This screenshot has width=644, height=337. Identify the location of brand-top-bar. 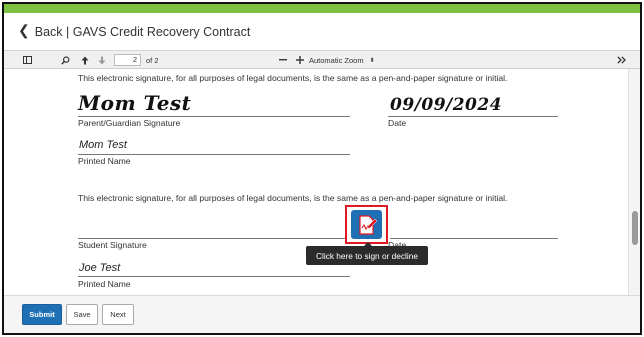
(322, 8).